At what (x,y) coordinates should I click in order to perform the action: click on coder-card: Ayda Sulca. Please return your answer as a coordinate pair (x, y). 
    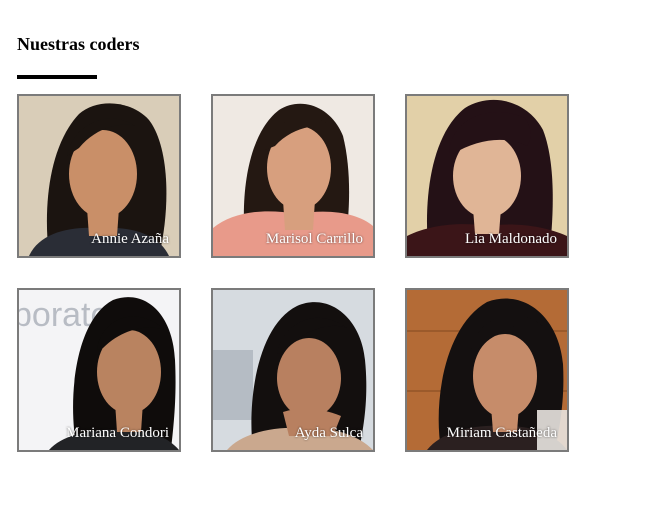
    Looking at the image, I should click on (293, 370).